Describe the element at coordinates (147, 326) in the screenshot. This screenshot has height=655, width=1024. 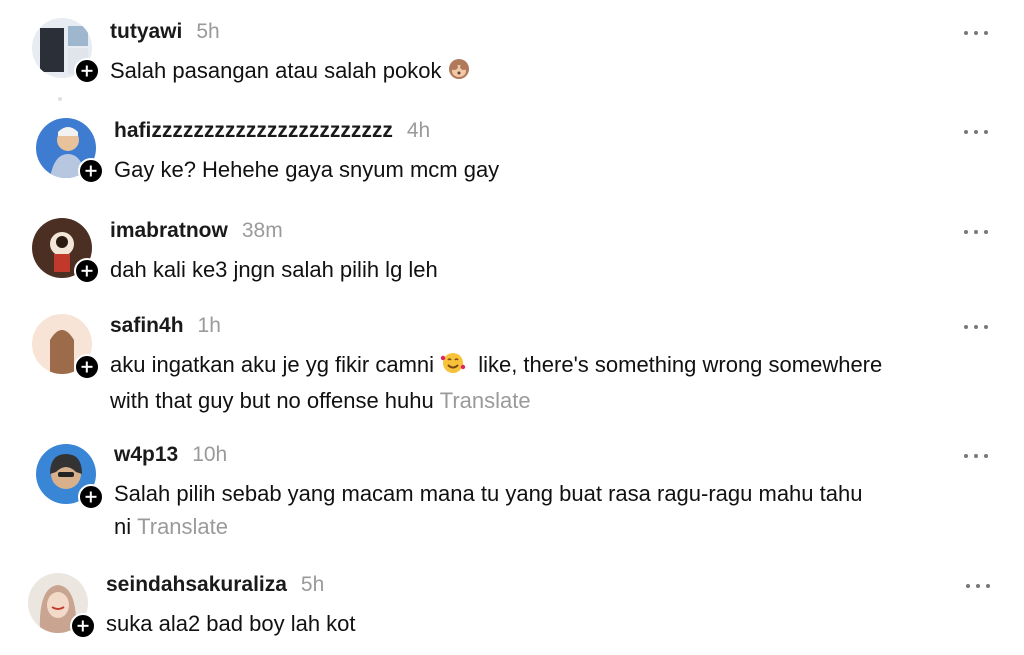
I see `username: safin4h` at that location.